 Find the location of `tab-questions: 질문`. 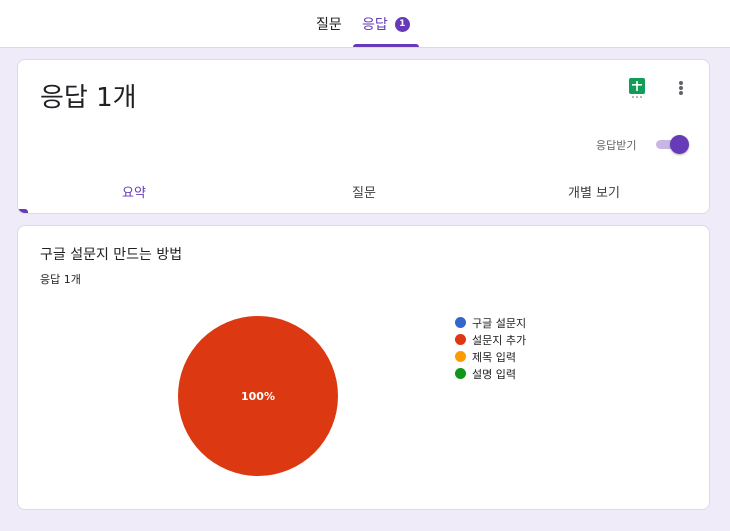

tab-questions: 질문 is located at coordinates (329, 24).